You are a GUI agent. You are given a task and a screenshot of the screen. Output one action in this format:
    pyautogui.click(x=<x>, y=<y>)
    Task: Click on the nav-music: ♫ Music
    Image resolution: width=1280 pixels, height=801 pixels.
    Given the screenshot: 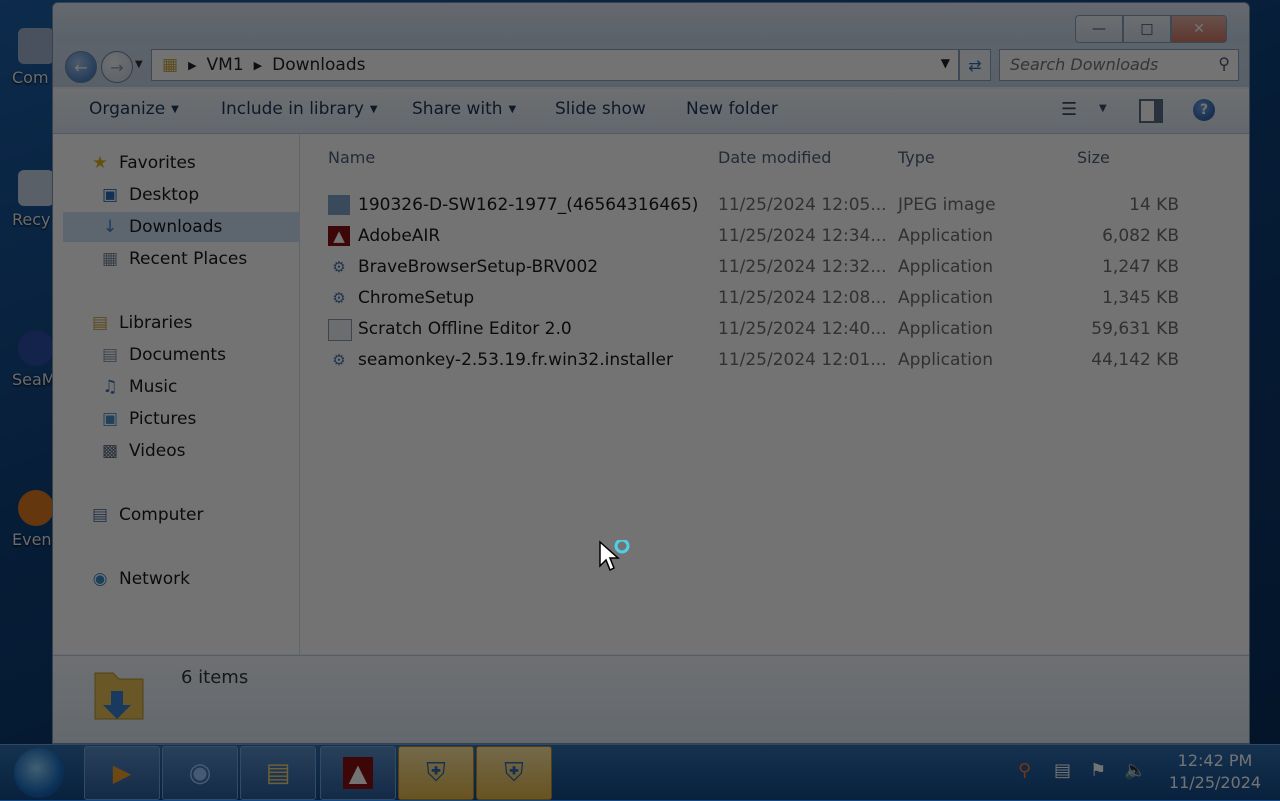 What is the action you would take?
    pyautogui.click(x=138, y=387)
    